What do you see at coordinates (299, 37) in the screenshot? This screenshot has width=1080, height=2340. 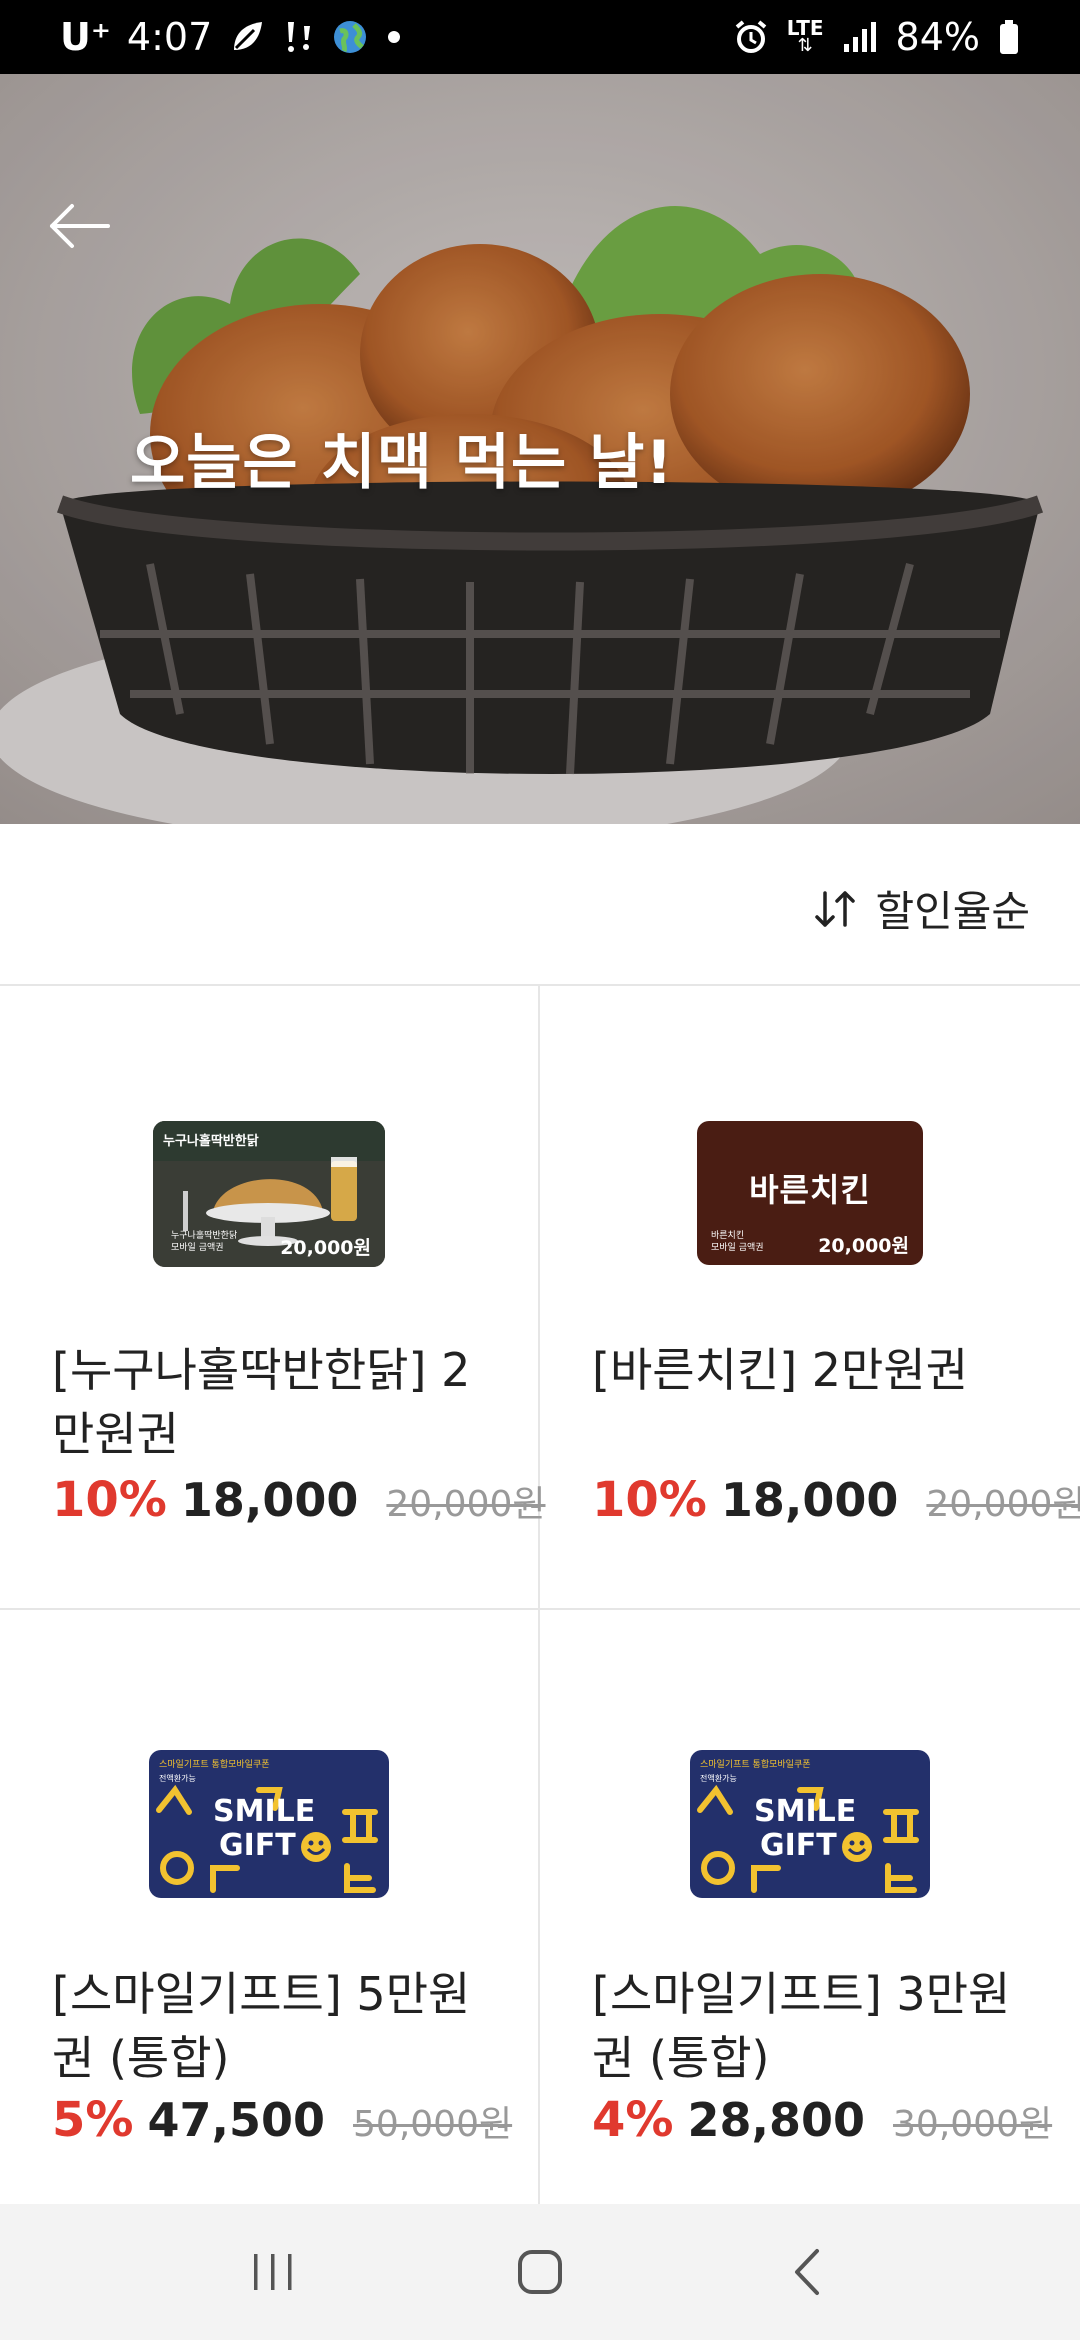 I see `notification-alert-icon` at bounding box center [299, 37].